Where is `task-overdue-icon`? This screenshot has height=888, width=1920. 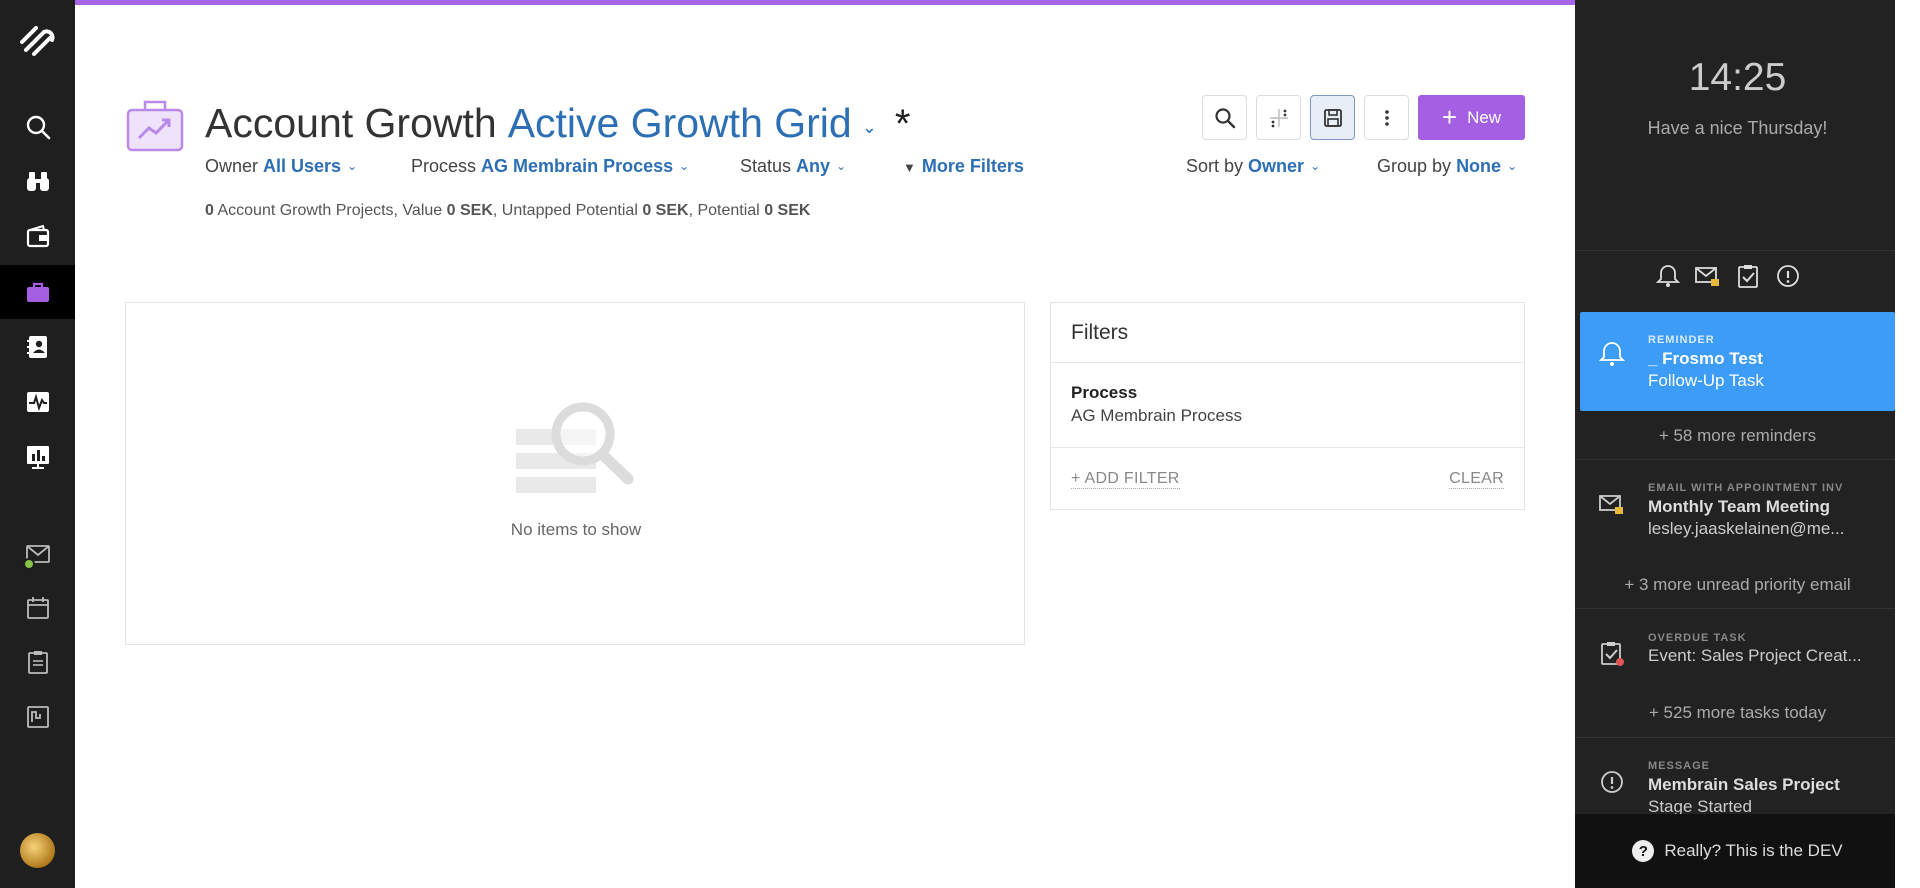 task-overdue-icon is located at coordinates (1612, 654).